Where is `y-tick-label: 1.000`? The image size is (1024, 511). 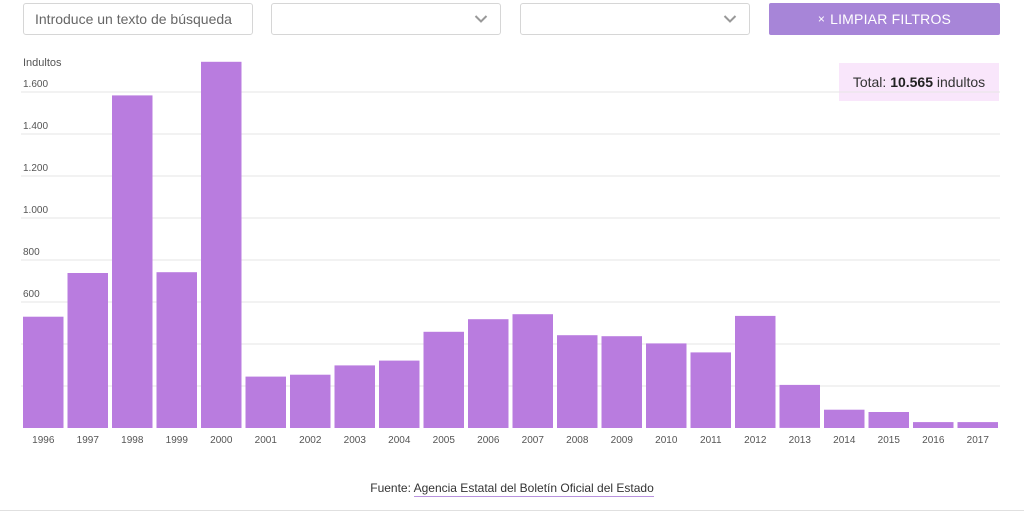
y-tick-label: 1.000 is located at coordinates (35, 210).